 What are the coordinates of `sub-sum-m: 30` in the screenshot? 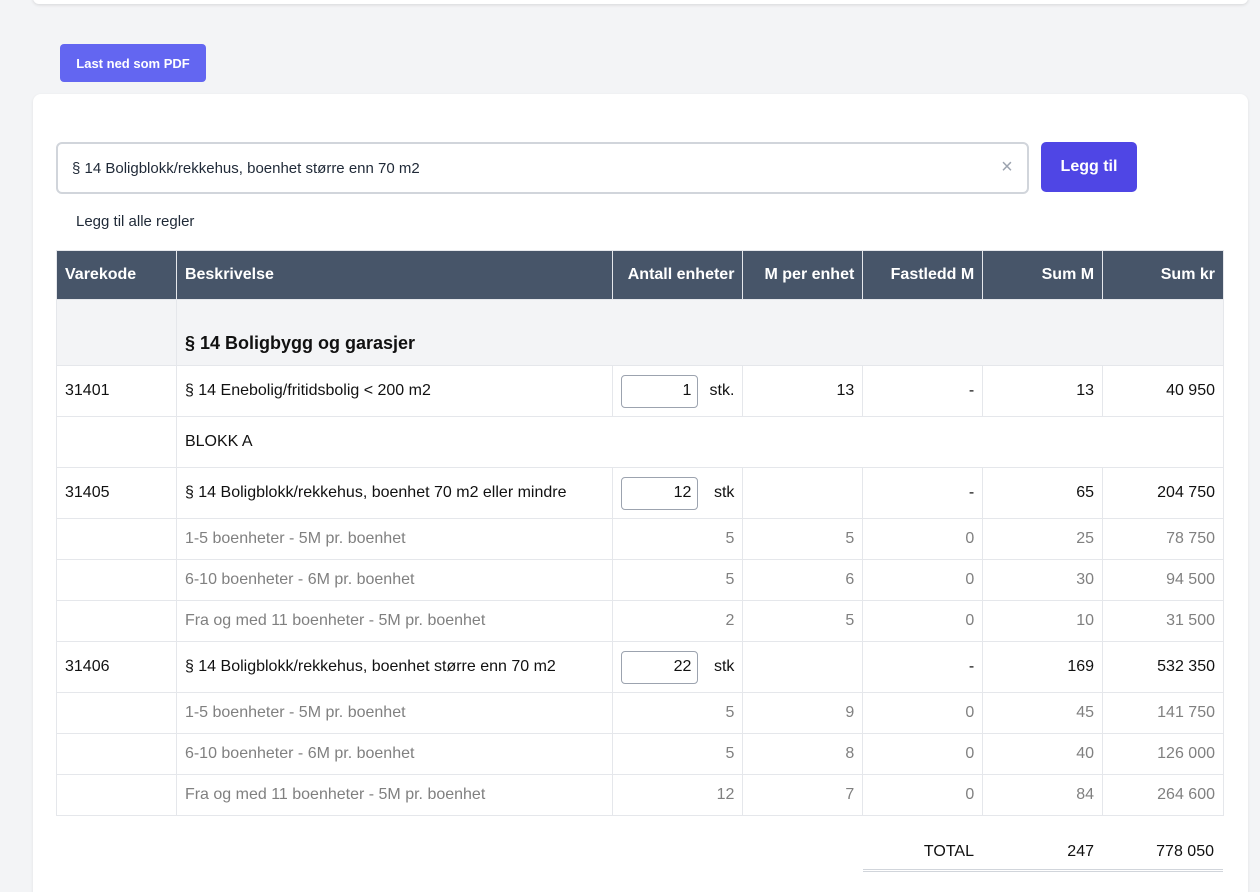 It's located at (1043, 580).